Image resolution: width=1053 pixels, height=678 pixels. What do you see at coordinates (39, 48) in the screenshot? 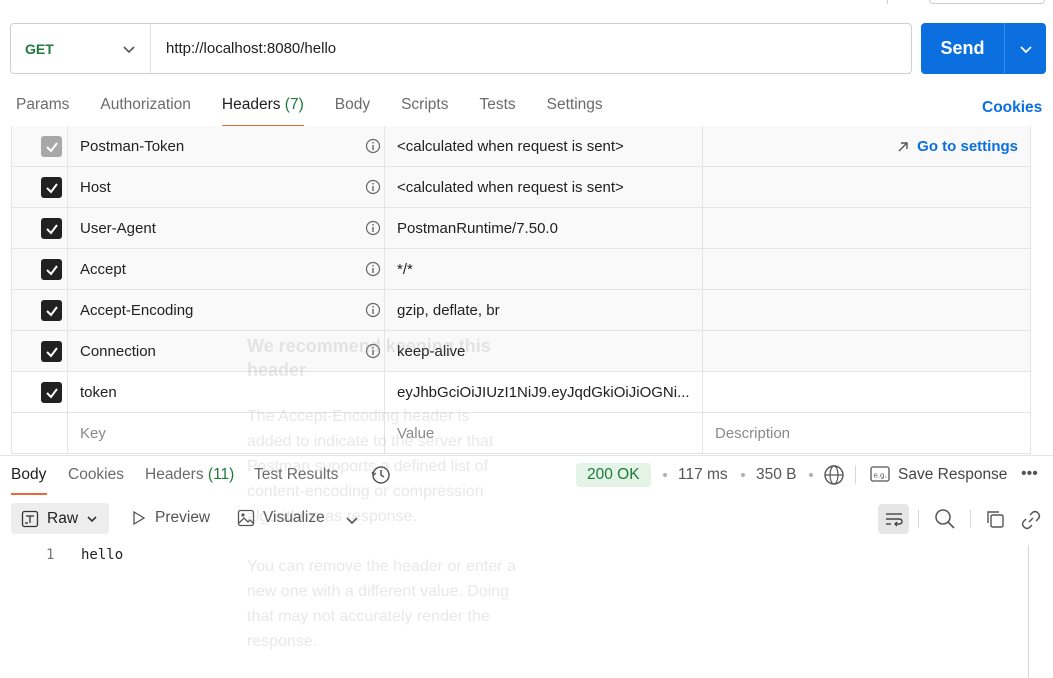
I see `method-label: GET` at bounding box center [39, 48].